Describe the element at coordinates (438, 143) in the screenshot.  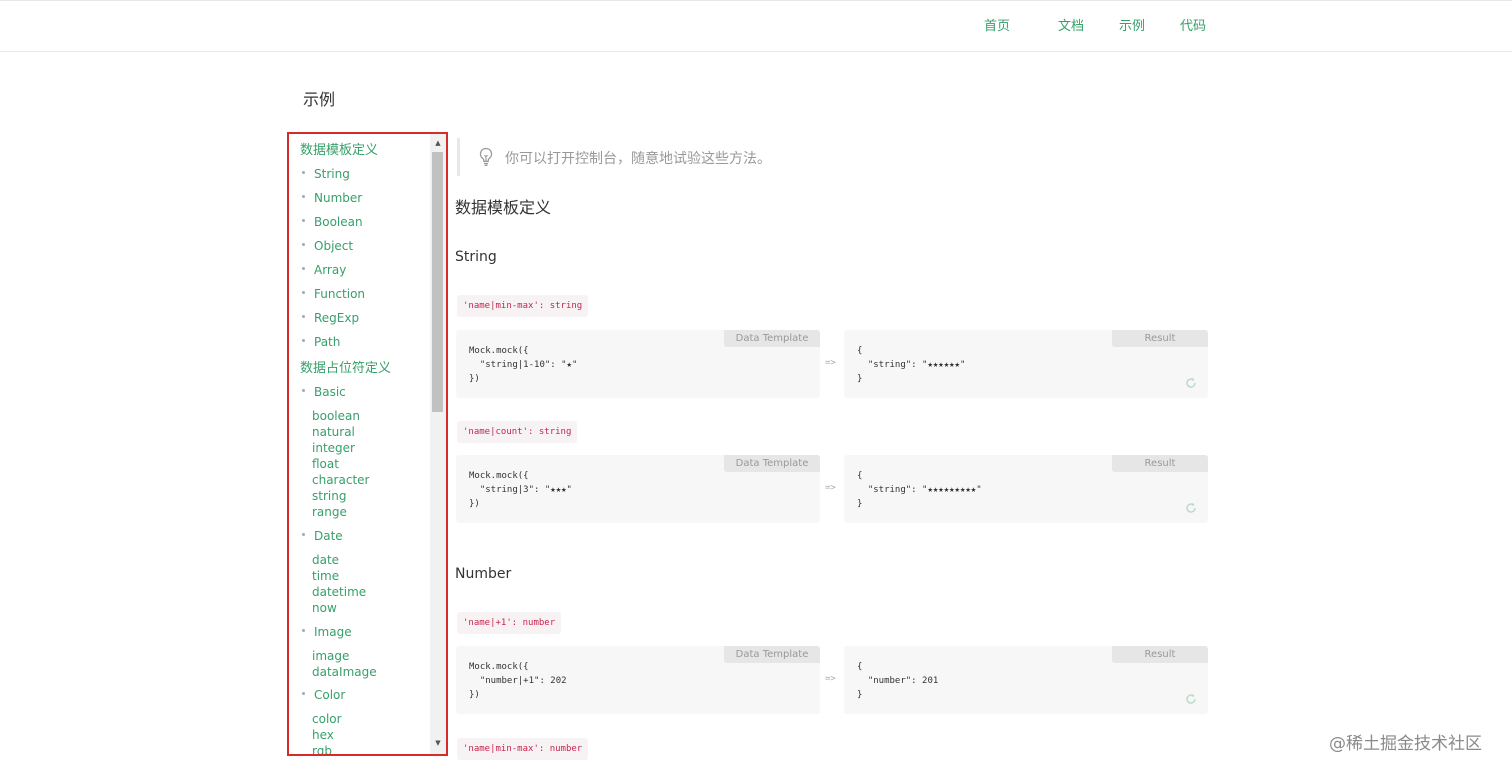
I see `scroll-up-arrow-icon: ▲` at that location.